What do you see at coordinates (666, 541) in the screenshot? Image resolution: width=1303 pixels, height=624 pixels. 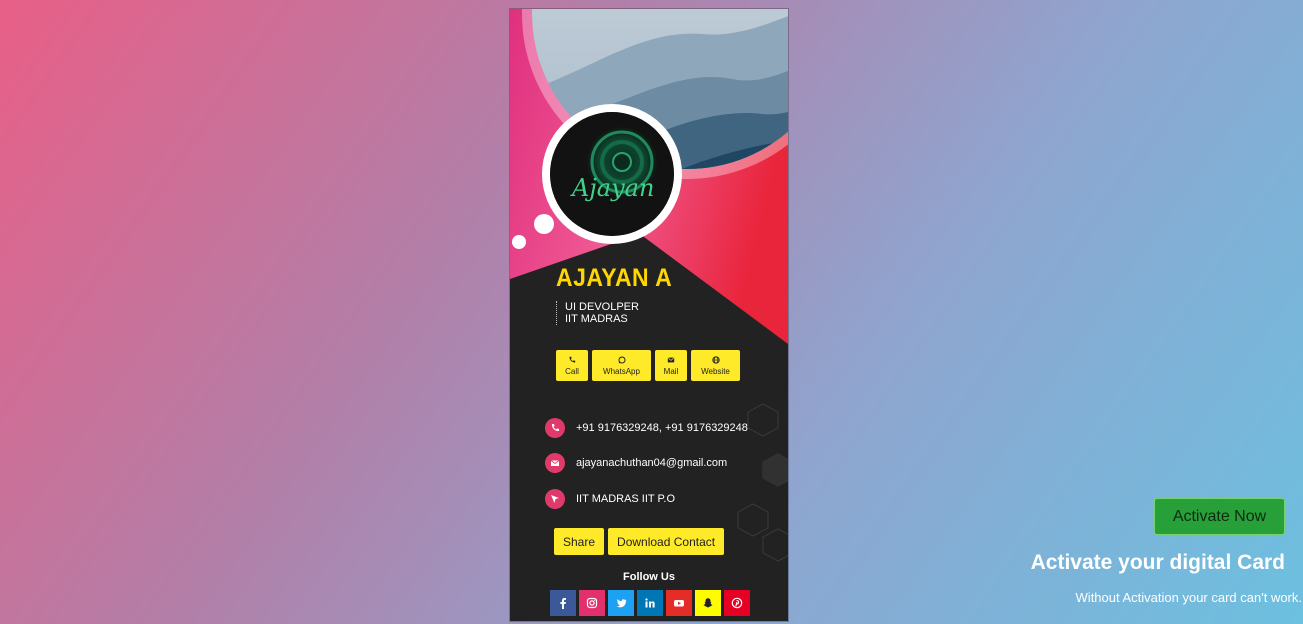 I see `download-contact-button: Download Contact` at bounding box center [666, 541].